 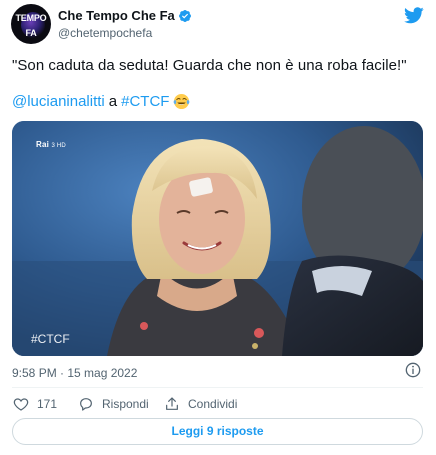 I want to click on mention-connector: a, so click(x=113, y=101).